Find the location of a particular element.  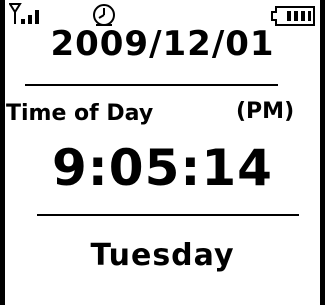

am-pm-indicator: (PM) is located at coordinates (265, 111).